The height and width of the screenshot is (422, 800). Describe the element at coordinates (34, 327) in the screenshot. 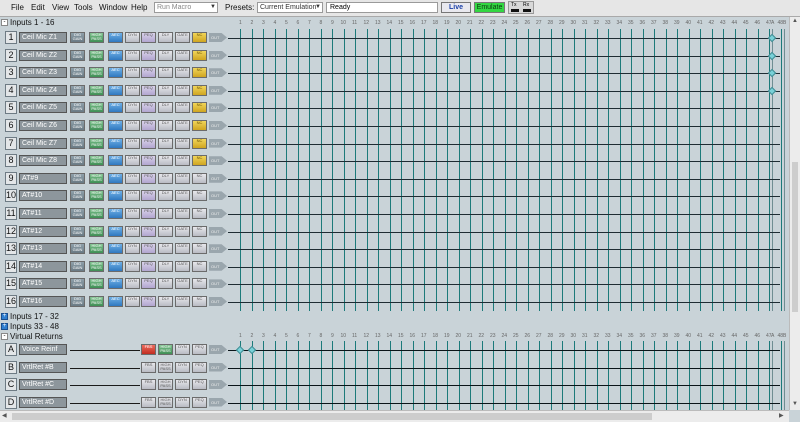

I see `section-inputs-33-48: Inputs 33 - 48` at that location.